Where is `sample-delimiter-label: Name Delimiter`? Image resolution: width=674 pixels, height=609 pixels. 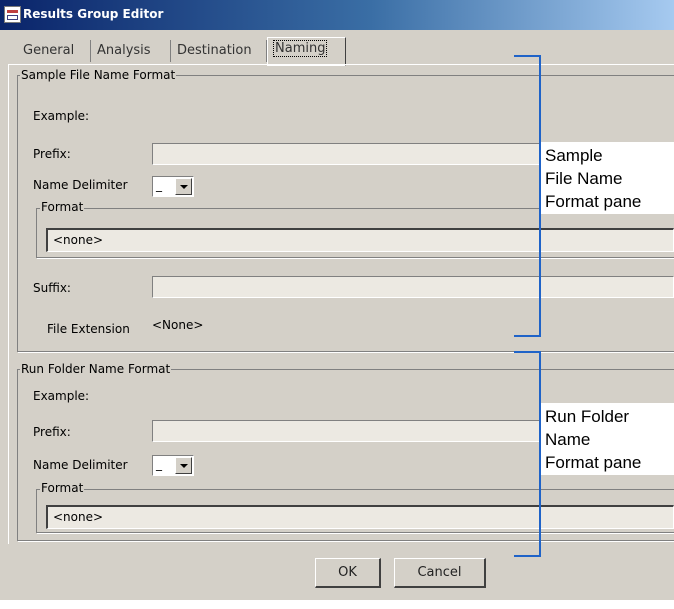
sample-delimiter-label: Name Delimiter is located at coordinates (80, 185).